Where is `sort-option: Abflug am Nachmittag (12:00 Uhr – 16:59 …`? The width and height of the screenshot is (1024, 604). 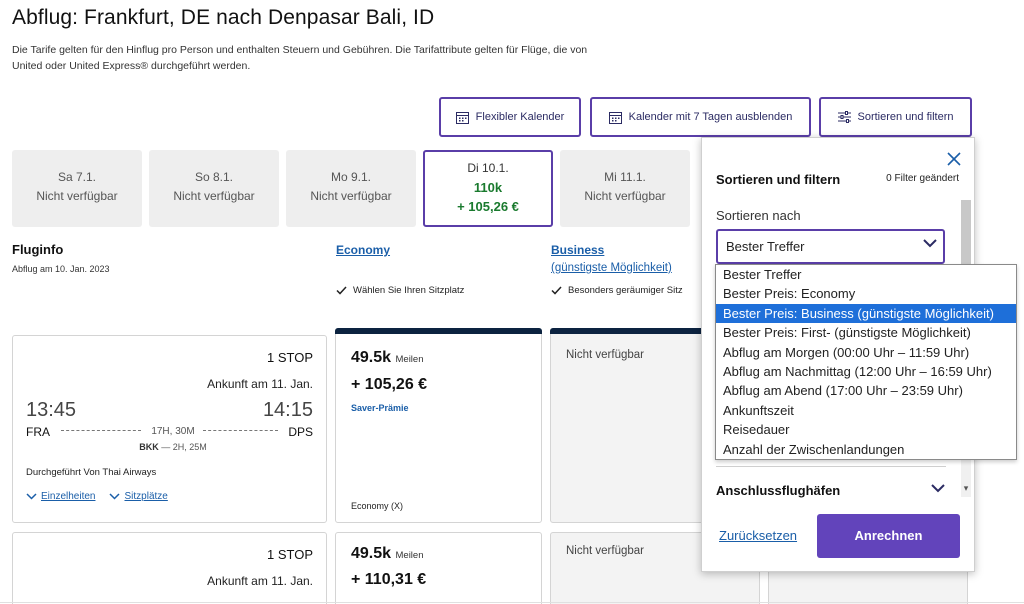
sort-option: Abflug am Nachmittag (12:00 Uhr – 16:59 … is located at coordinates (866, 371).